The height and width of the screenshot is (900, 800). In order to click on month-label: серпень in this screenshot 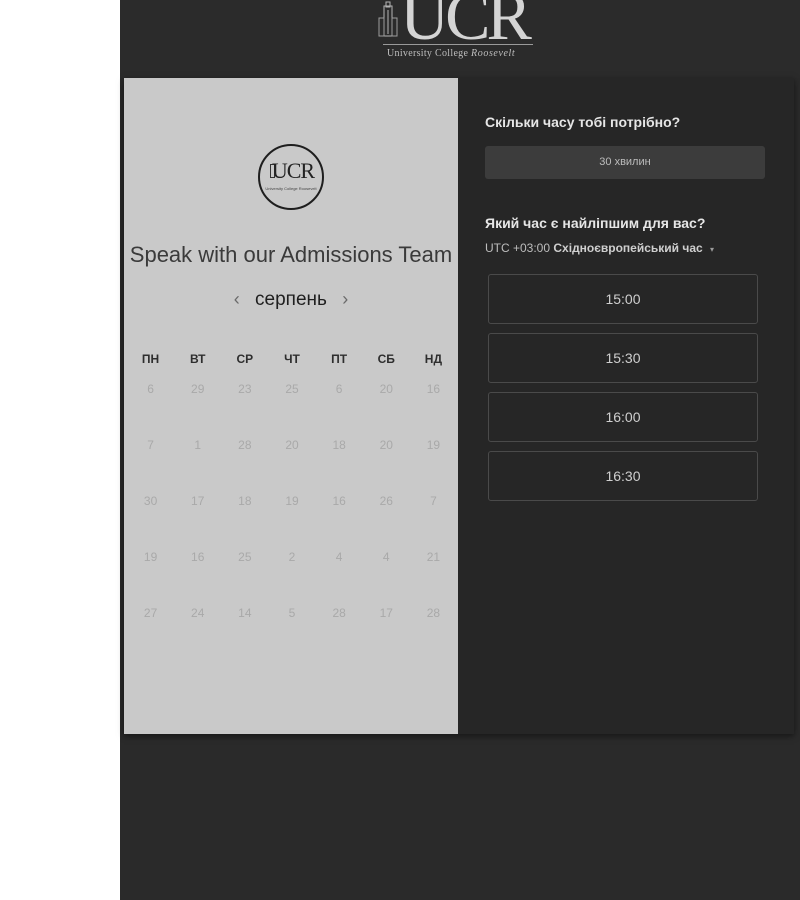, I will do `click(291, 299)`.